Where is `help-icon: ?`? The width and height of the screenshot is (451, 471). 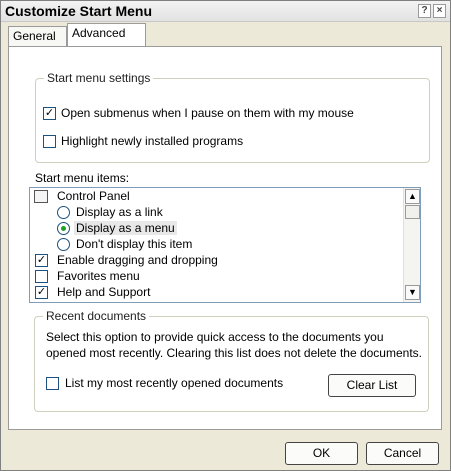
help-icon: ? is located at coordinates (424, 11).